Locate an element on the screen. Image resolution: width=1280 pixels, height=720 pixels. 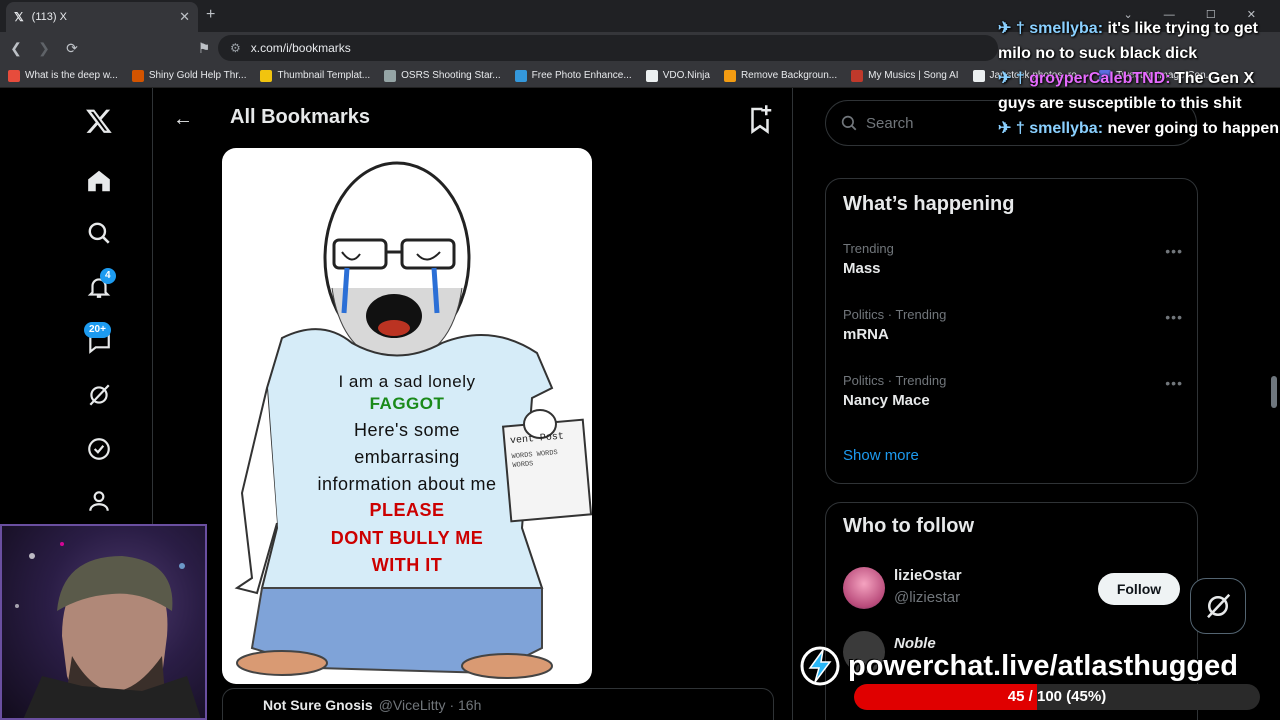
trend-name: mRNA is located at coordinates (866, 334).